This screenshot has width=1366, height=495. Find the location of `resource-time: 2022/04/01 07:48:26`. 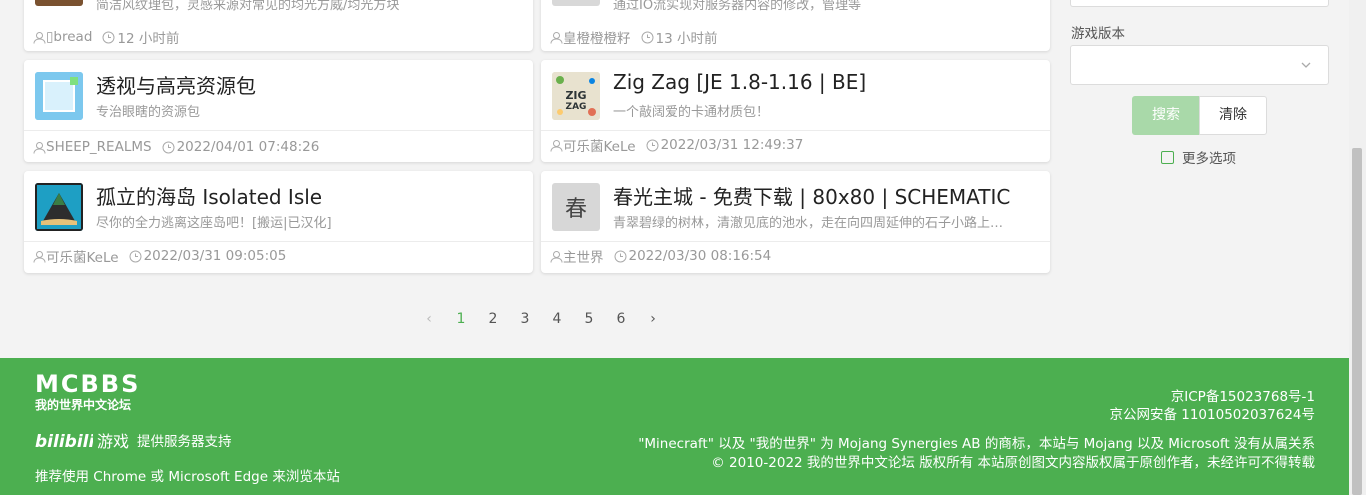

resource-time: 2022/04/01 07:48:26 is located at coordinates (248, 147).